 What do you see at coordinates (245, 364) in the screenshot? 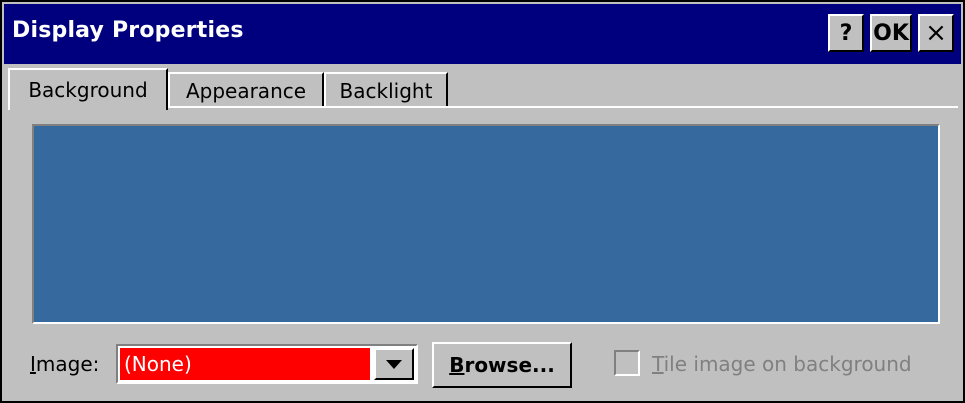
I see `image-combobox-value: (None)` at bounding box center [245, 364].